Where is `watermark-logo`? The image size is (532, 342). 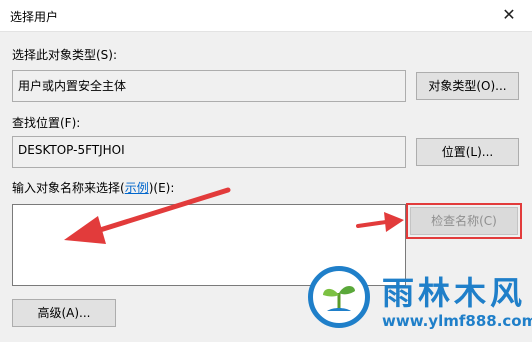 watermark-logo is located at coordinates (339, 297).